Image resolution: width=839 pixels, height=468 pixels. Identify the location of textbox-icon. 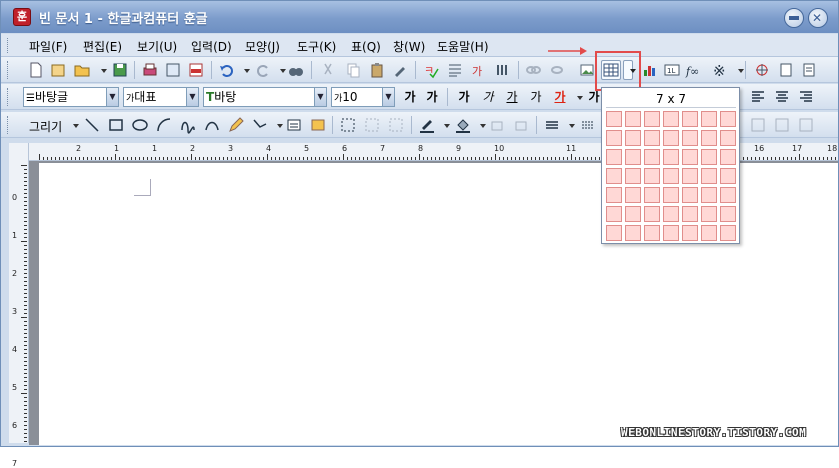
(294, 125).